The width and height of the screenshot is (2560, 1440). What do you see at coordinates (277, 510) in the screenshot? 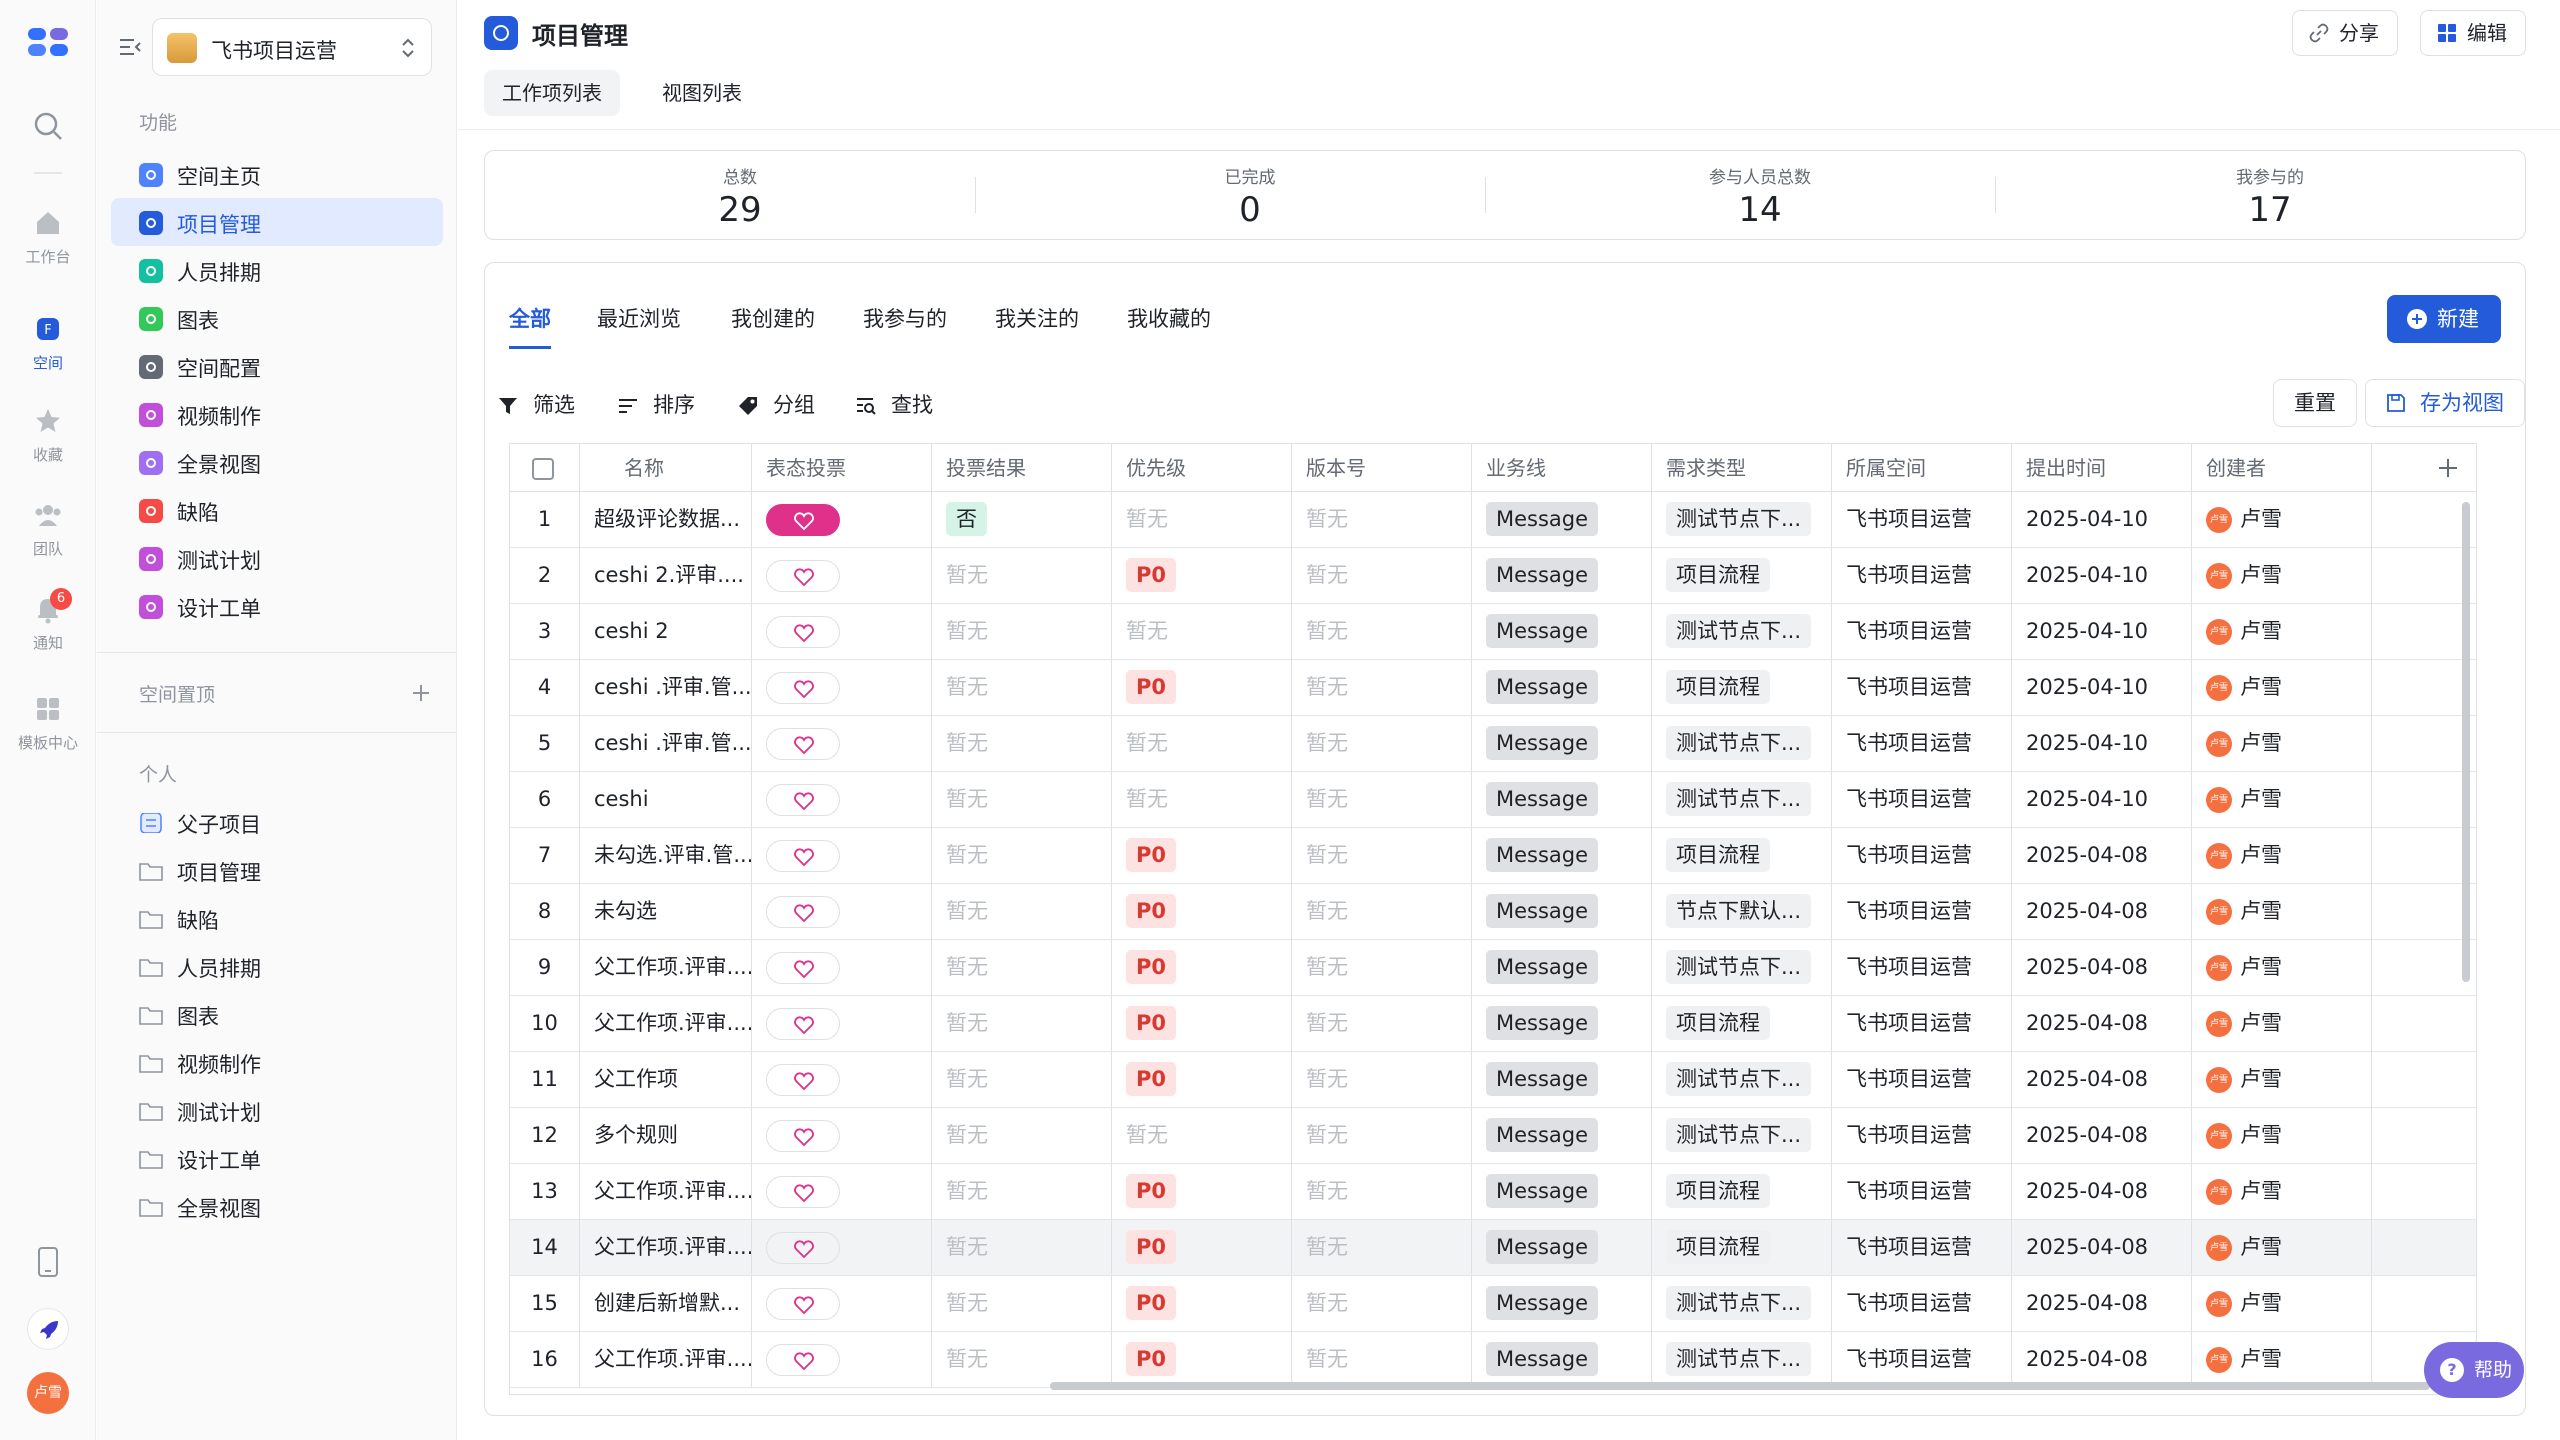
I see `nav-item-defects: 缺陷` at bounding box center [277, 510].